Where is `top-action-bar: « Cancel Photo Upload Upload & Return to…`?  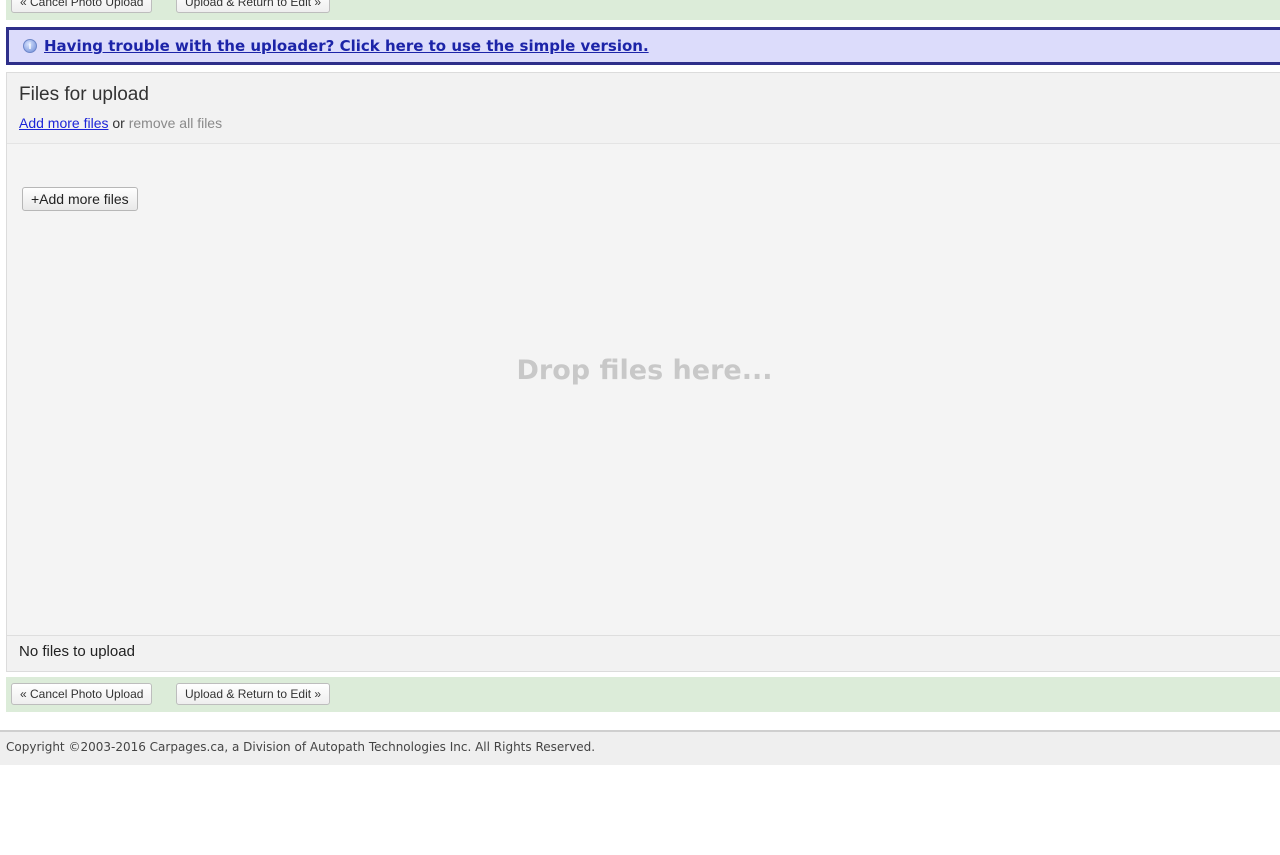 top-action-bar: « Cancel Photo Upload Upload & Return to… is located at coordinates (643, 10).